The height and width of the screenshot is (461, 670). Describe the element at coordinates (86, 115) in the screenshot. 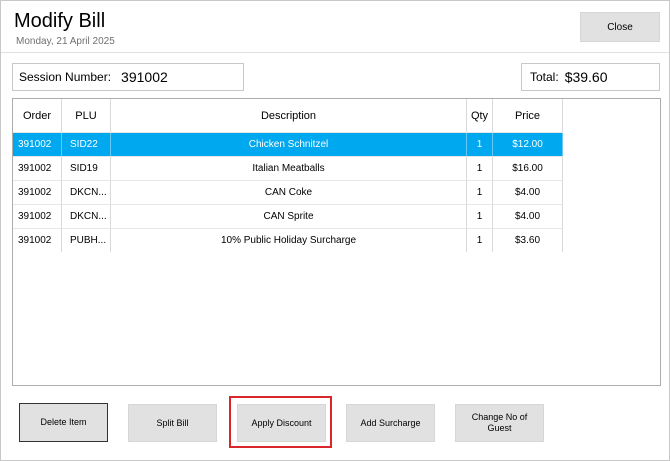

I see `column-header-plu: PLU` at that location.